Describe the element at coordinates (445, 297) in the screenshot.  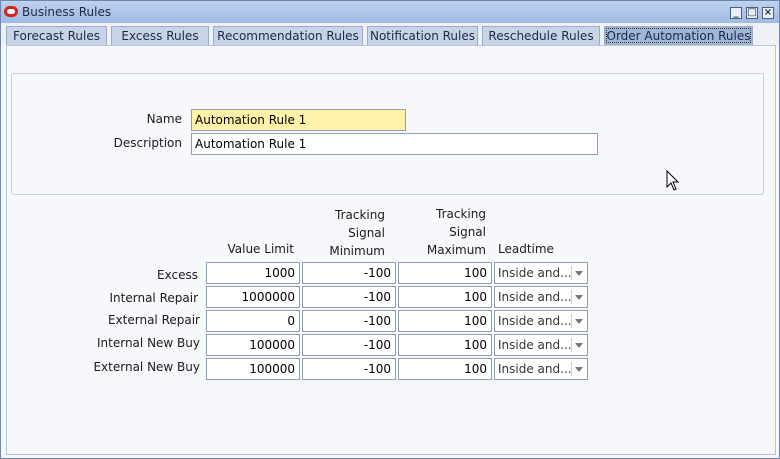
I see `internal-repair-tracking-max: 100` at that location.